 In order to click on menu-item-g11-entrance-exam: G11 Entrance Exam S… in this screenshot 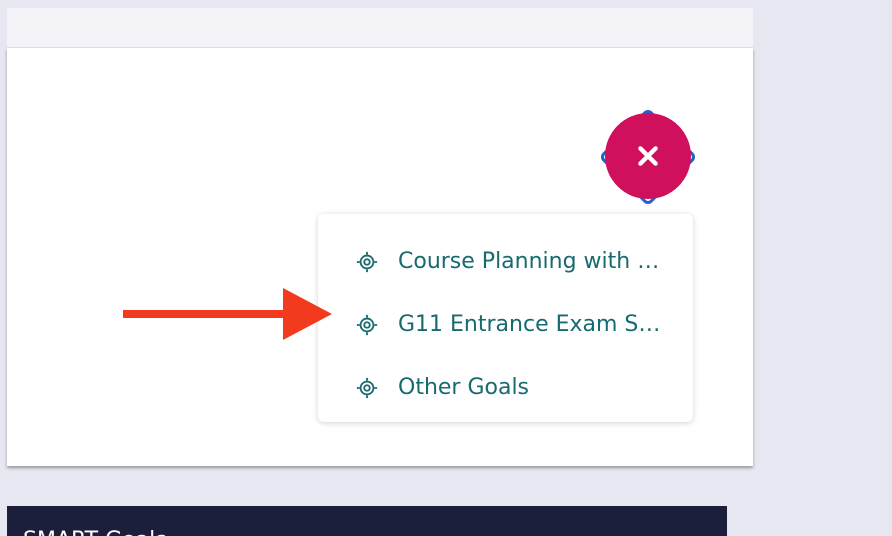, I will do `click(505, 324)`.